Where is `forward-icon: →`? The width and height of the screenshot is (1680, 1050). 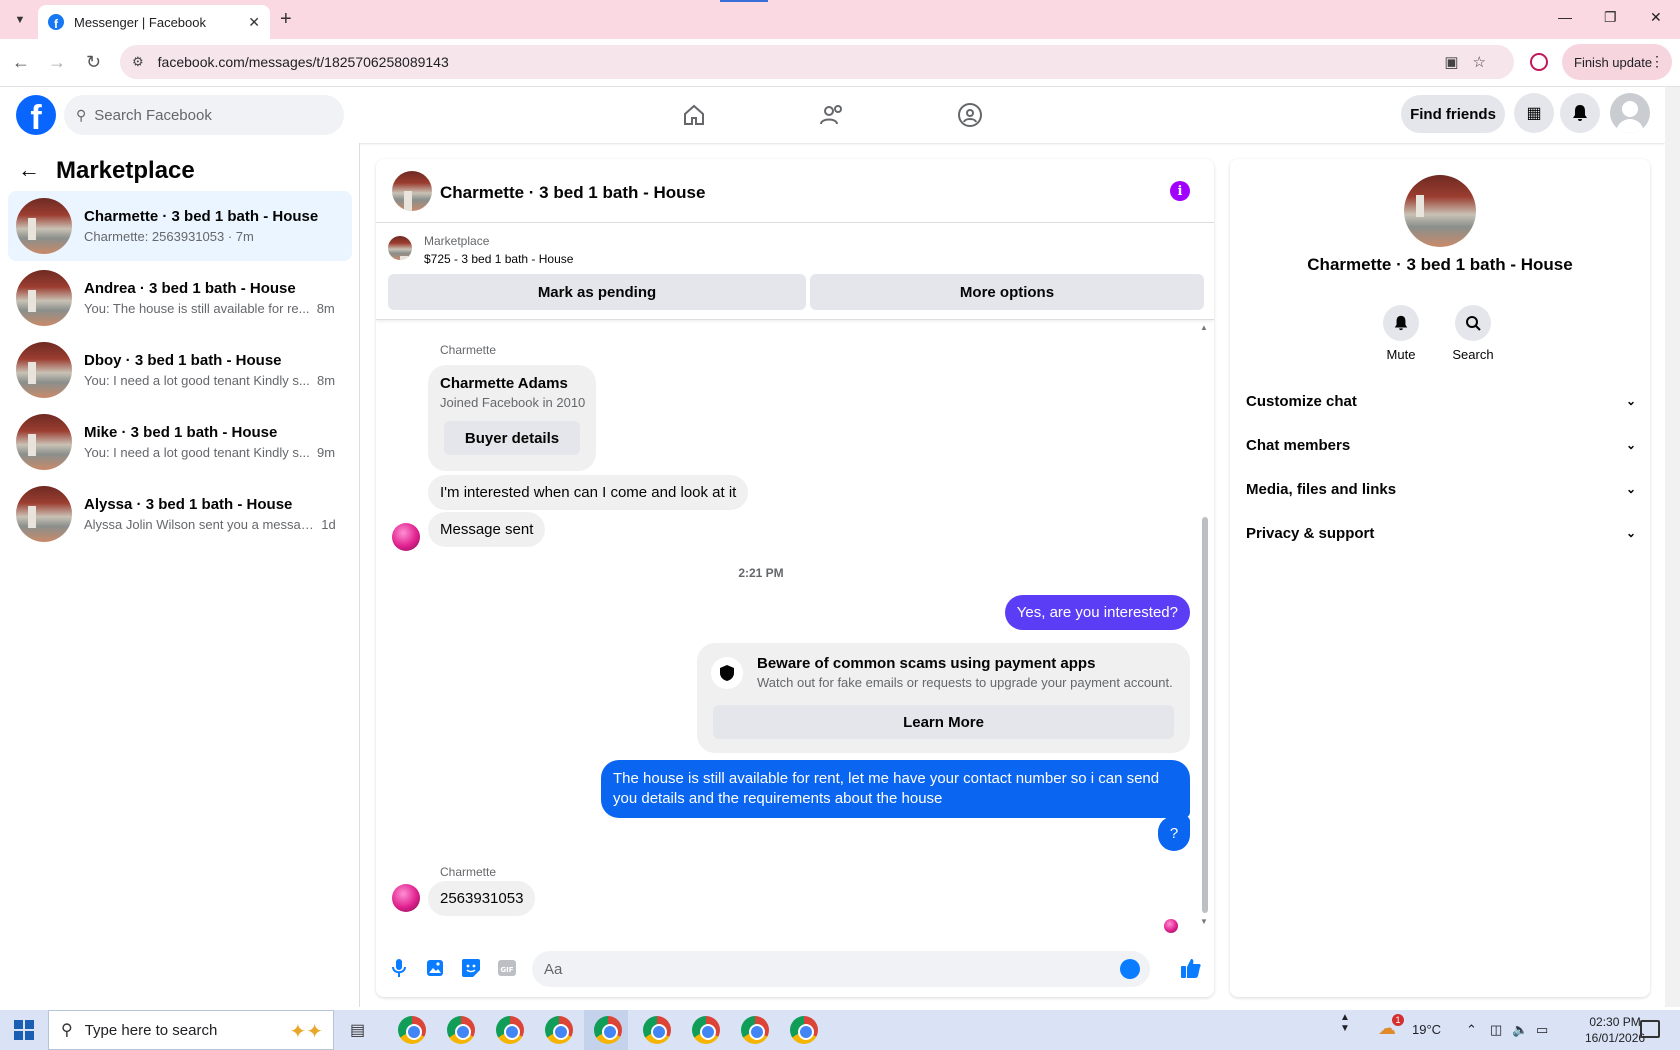
forward-icon: → is located at coordinates (57, 62).